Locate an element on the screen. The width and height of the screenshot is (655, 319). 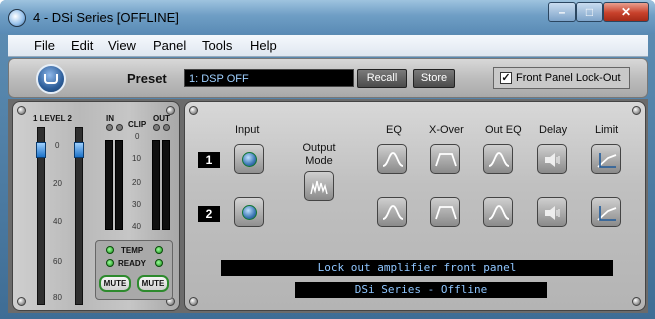
delay-header: Delay is located at coordinates (553, 130).